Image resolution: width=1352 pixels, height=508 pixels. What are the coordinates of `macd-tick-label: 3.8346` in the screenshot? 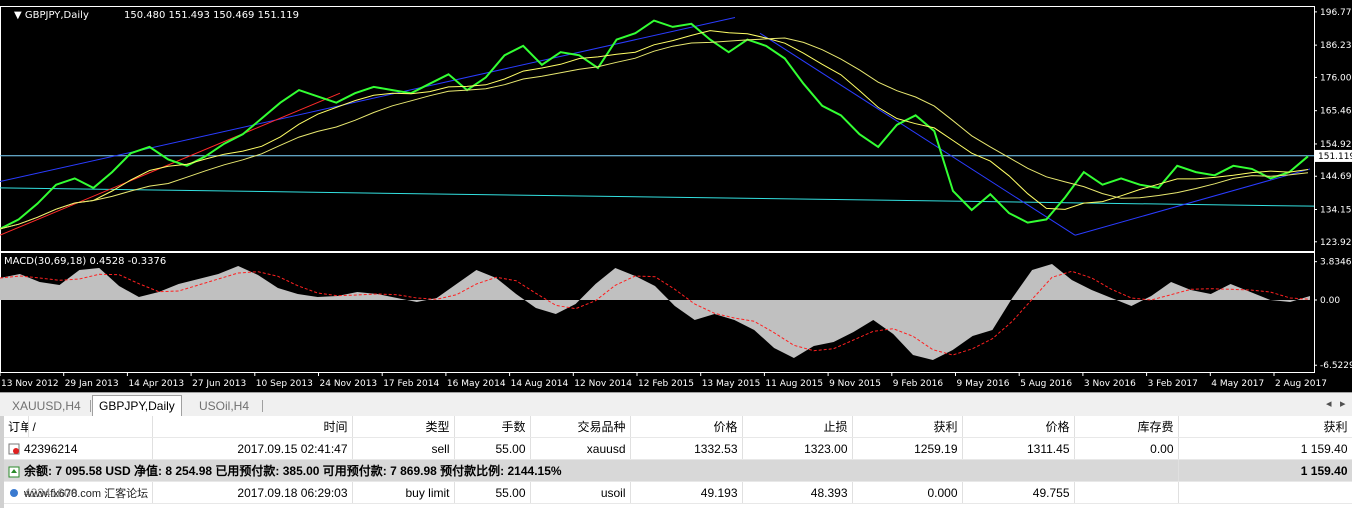 It's located at (1336, 263).